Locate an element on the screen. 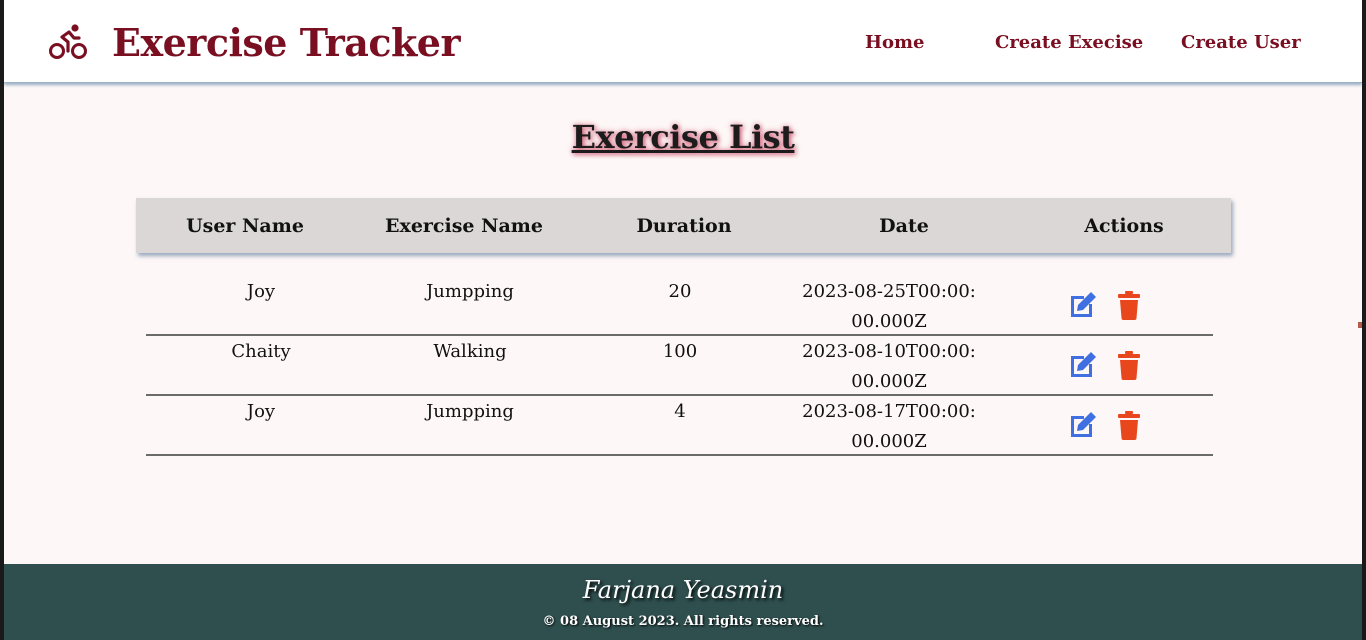  cell-duration: 4 is located at coordinates (680, 411).